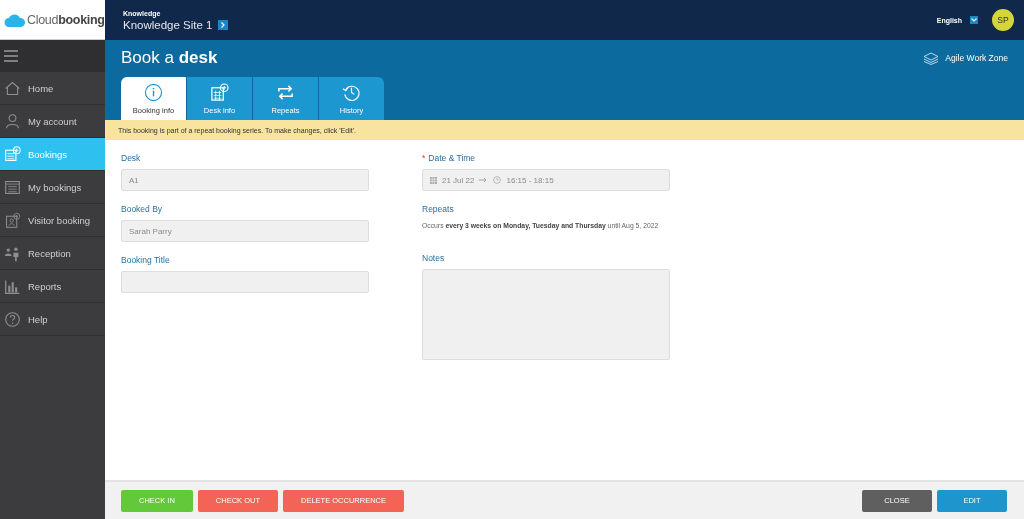 Image resolution: width=1024 pixels, height=519 pixels. What do you see at coordinates (12, 187) in the screenshot?
I see `list-icon` at bounding box center [12, 187].